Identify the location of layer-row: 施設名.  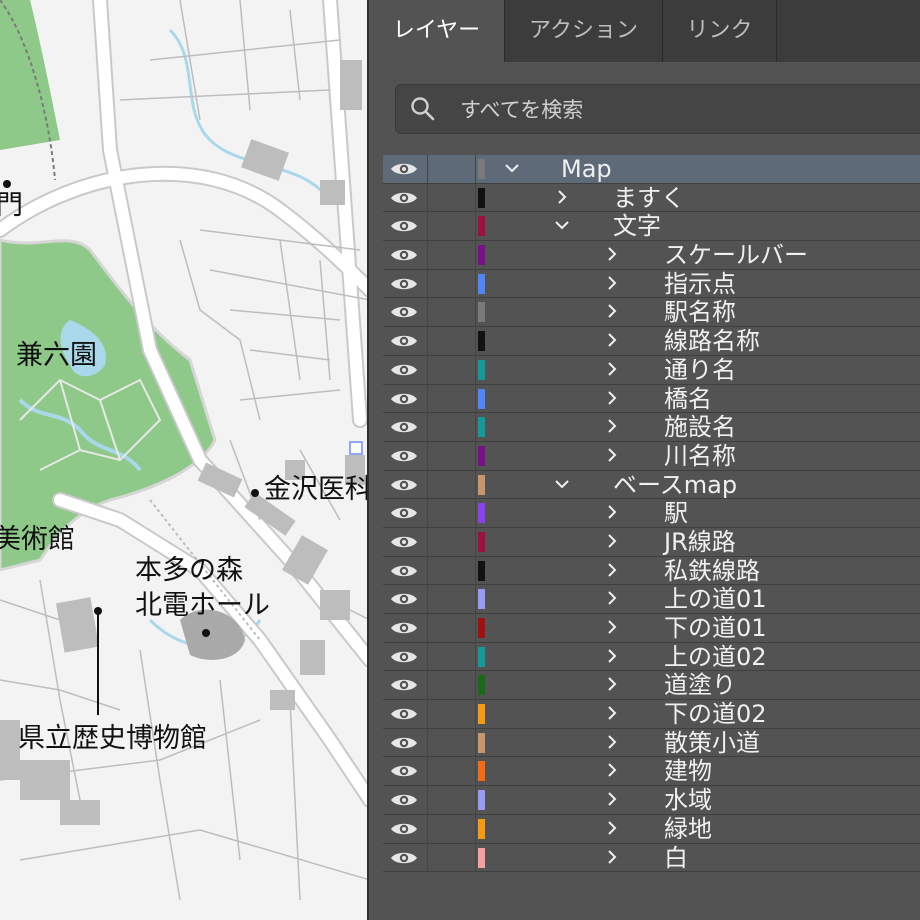
(651, 427).